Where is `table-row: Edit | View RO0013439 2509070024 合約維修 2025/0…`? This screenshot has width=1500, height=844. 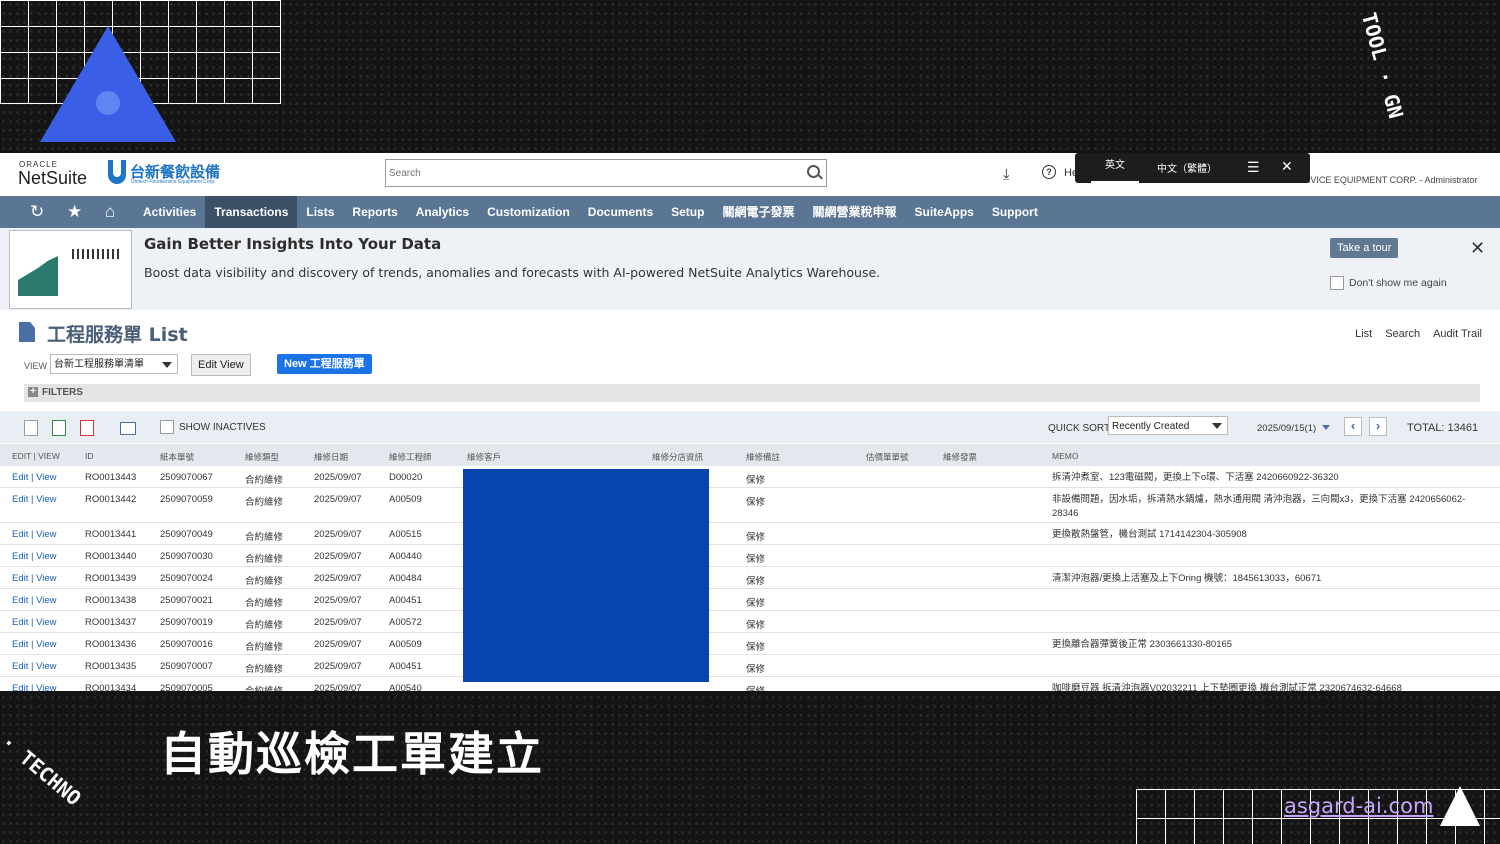
table-row: Edit | View RO0013439 2509070024 合約維修 2025/0… is located at coordinates (750, 578).